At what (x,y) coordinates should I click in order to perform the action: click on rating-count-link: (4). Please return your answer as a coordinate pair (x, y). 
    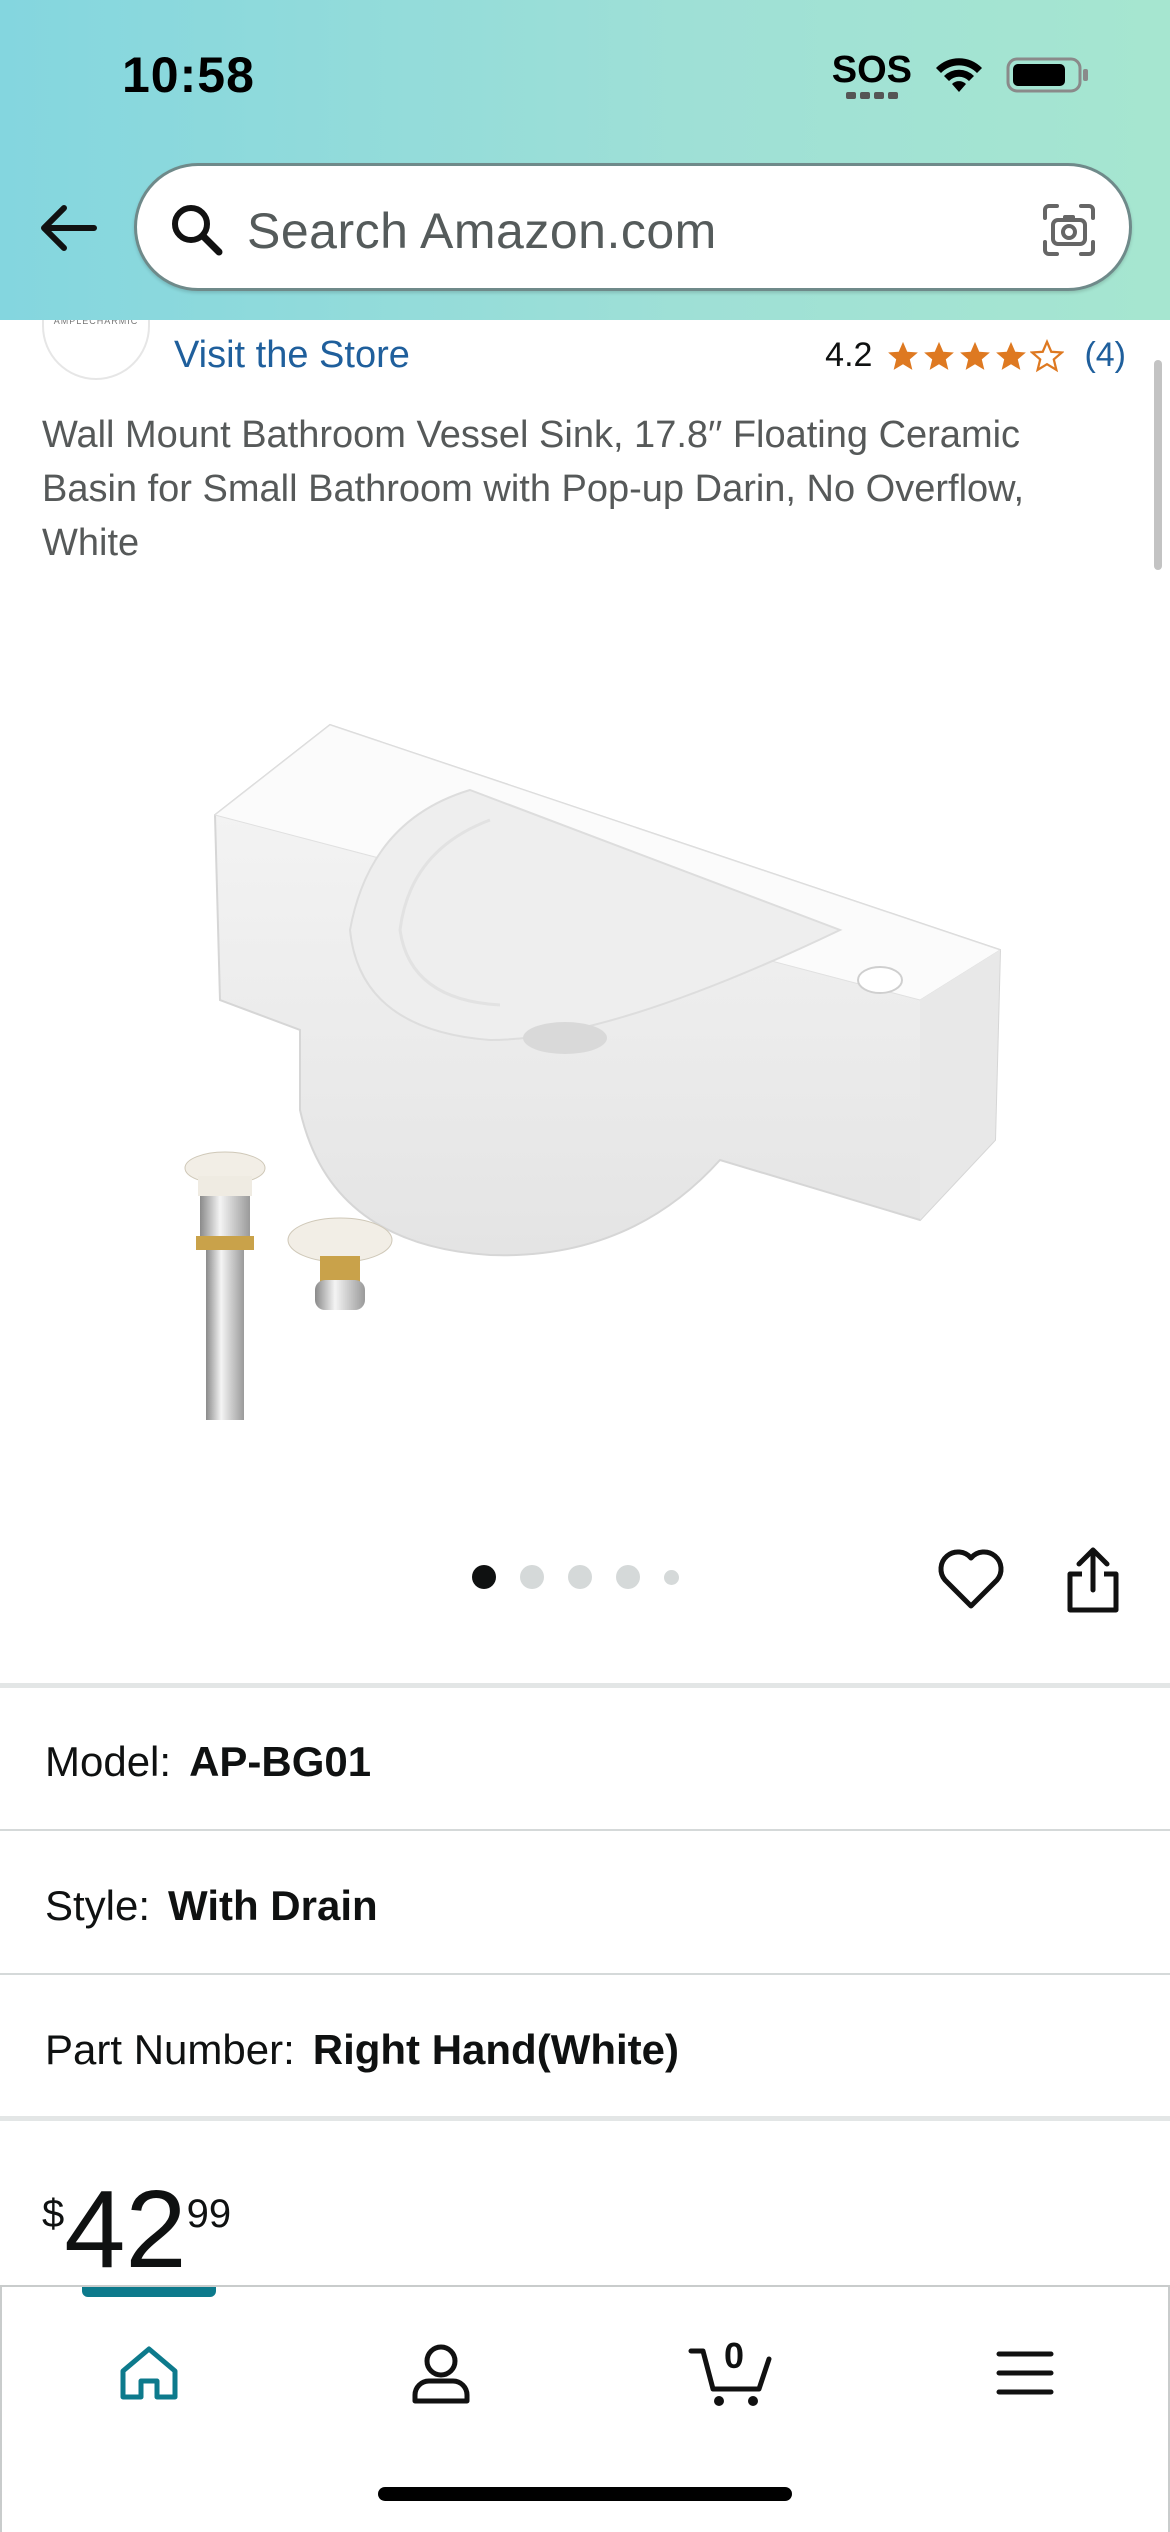
    Looking at the image, I should click on (1105, 355).